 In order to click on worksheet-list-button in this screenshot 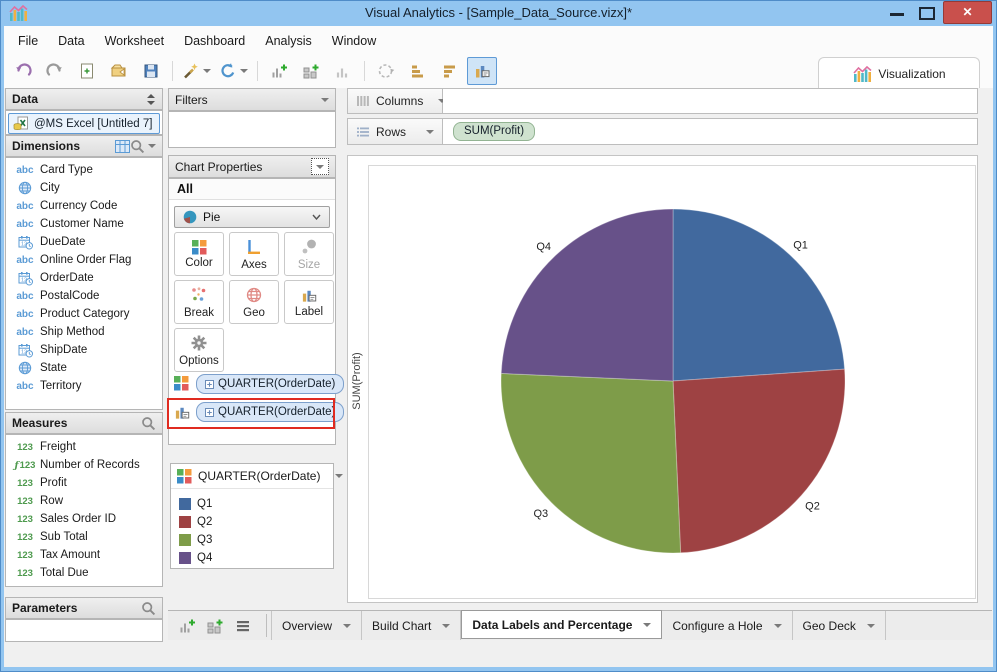, I will do `click(243, 626)`.